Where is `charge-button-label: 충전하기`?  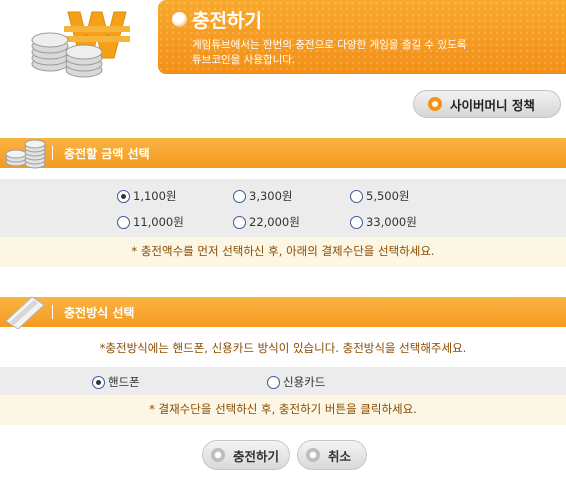 charge-button-label: 충전하기 is located at coordinates (256, 456).